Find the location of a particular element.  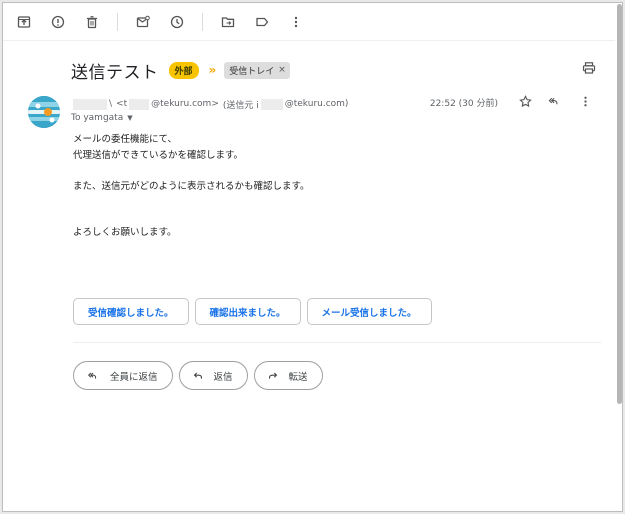

body-line: メールの委任機能にて、 is located at coordinates (125, 139).